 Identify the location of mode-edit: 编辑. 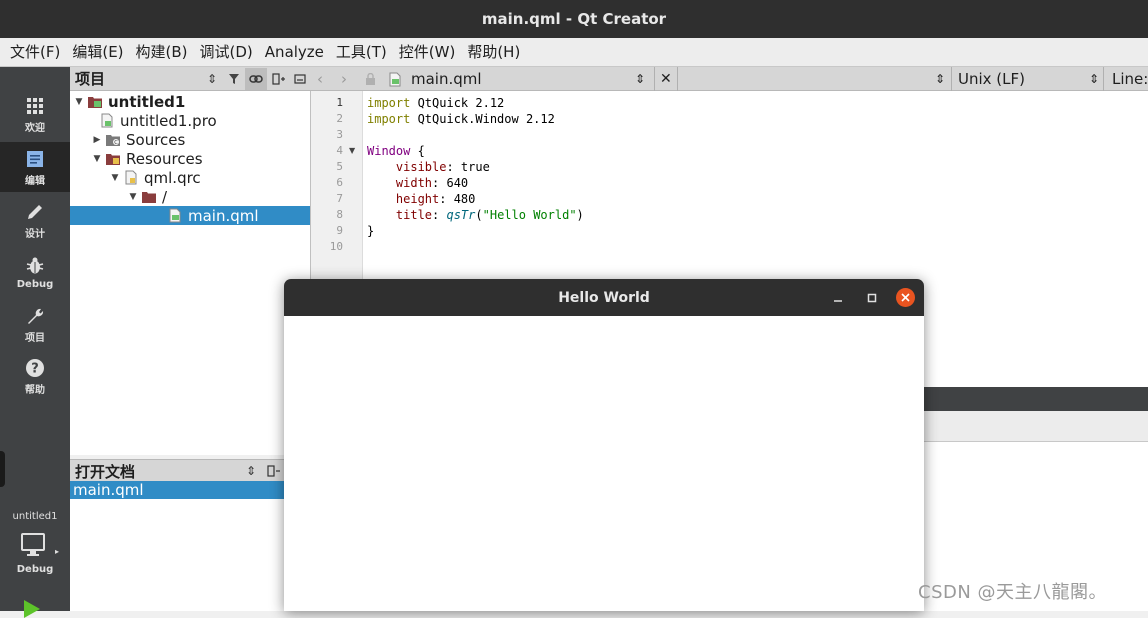
(35, 167).